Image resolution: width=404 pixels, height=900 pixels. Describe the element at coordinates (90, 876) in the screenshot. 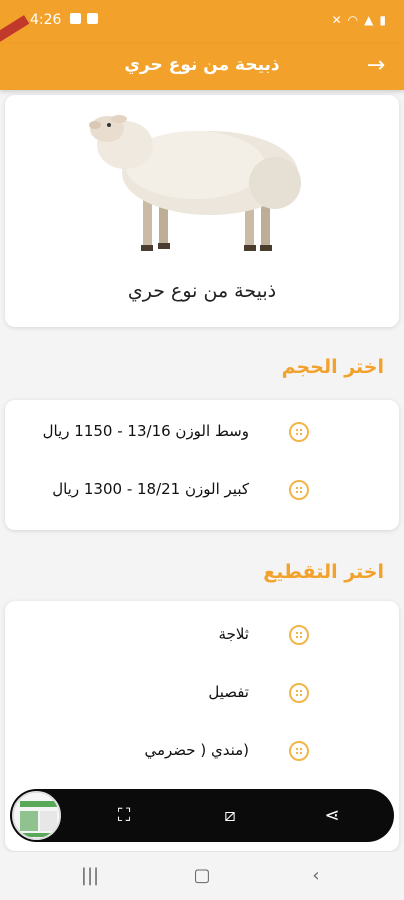

I see `recent-apps-icon: |||` at that location.